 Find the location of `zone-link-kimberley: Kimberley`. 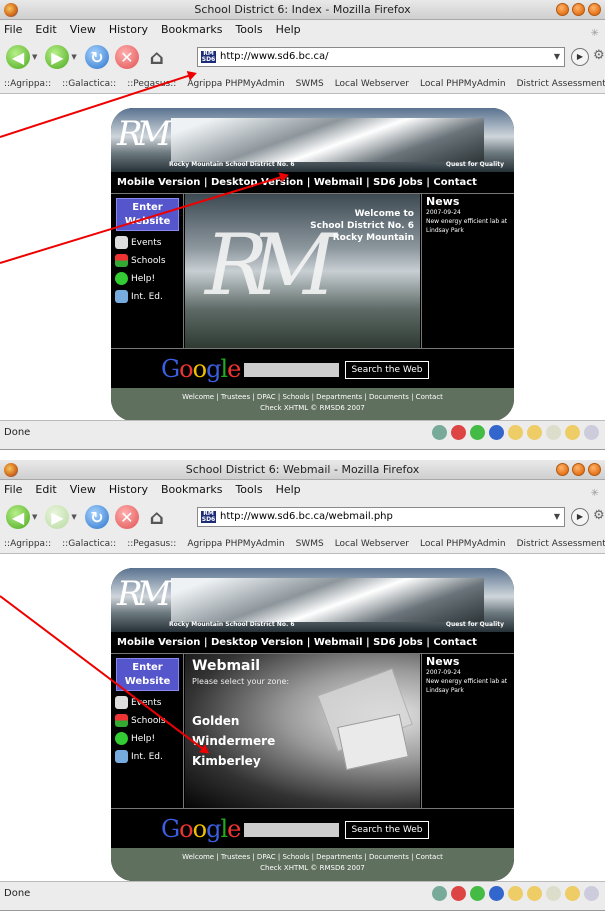

zone-link-kimberley: Kimberley is located at coordinates (226, 761).